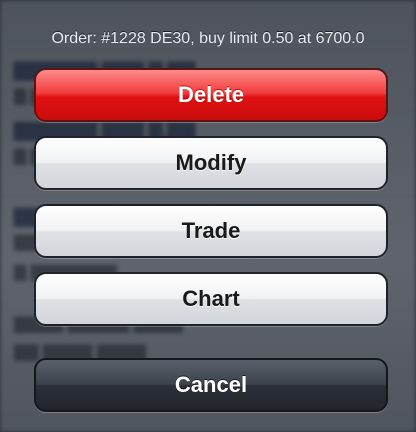  I want to click on trade-button-label: Trade, so click(211, 230).